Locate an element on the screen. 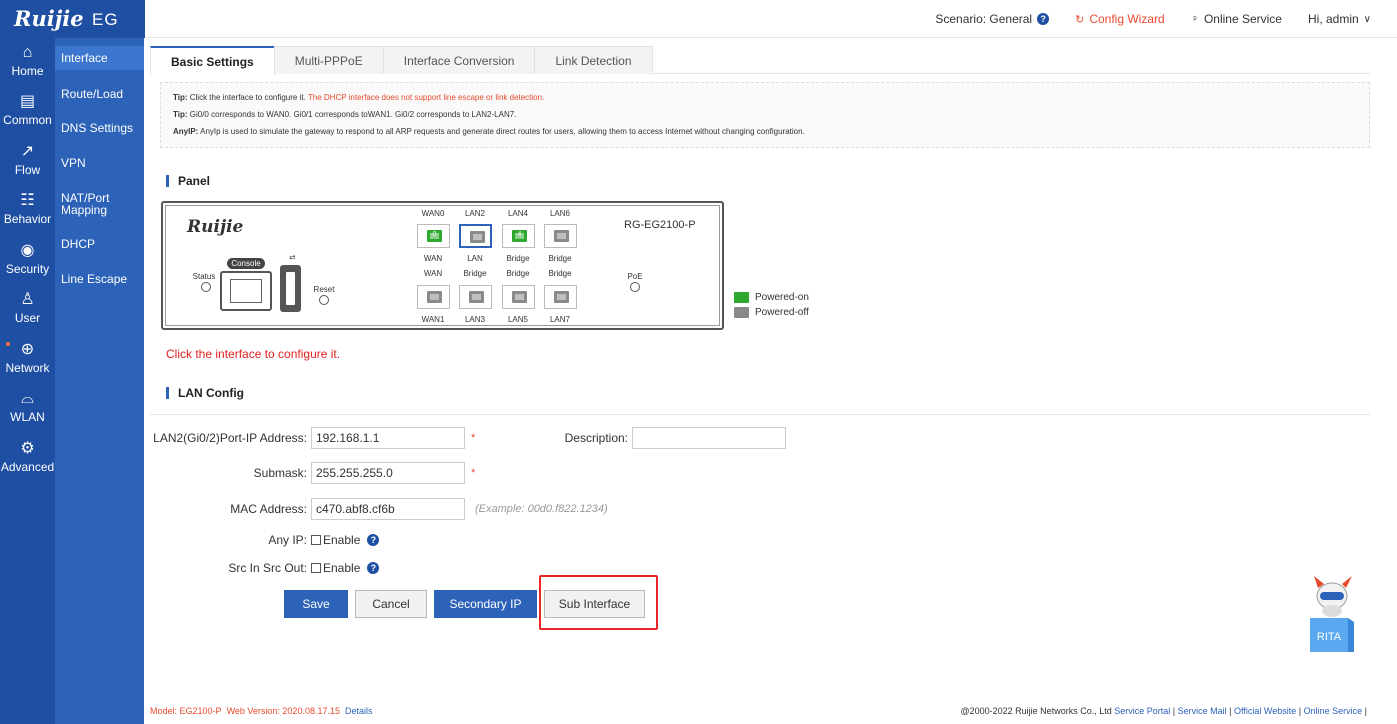 Image resolution: width=1397 pixels, height=724 pixels. nav-label: Home is located at coordinates (27, 71).